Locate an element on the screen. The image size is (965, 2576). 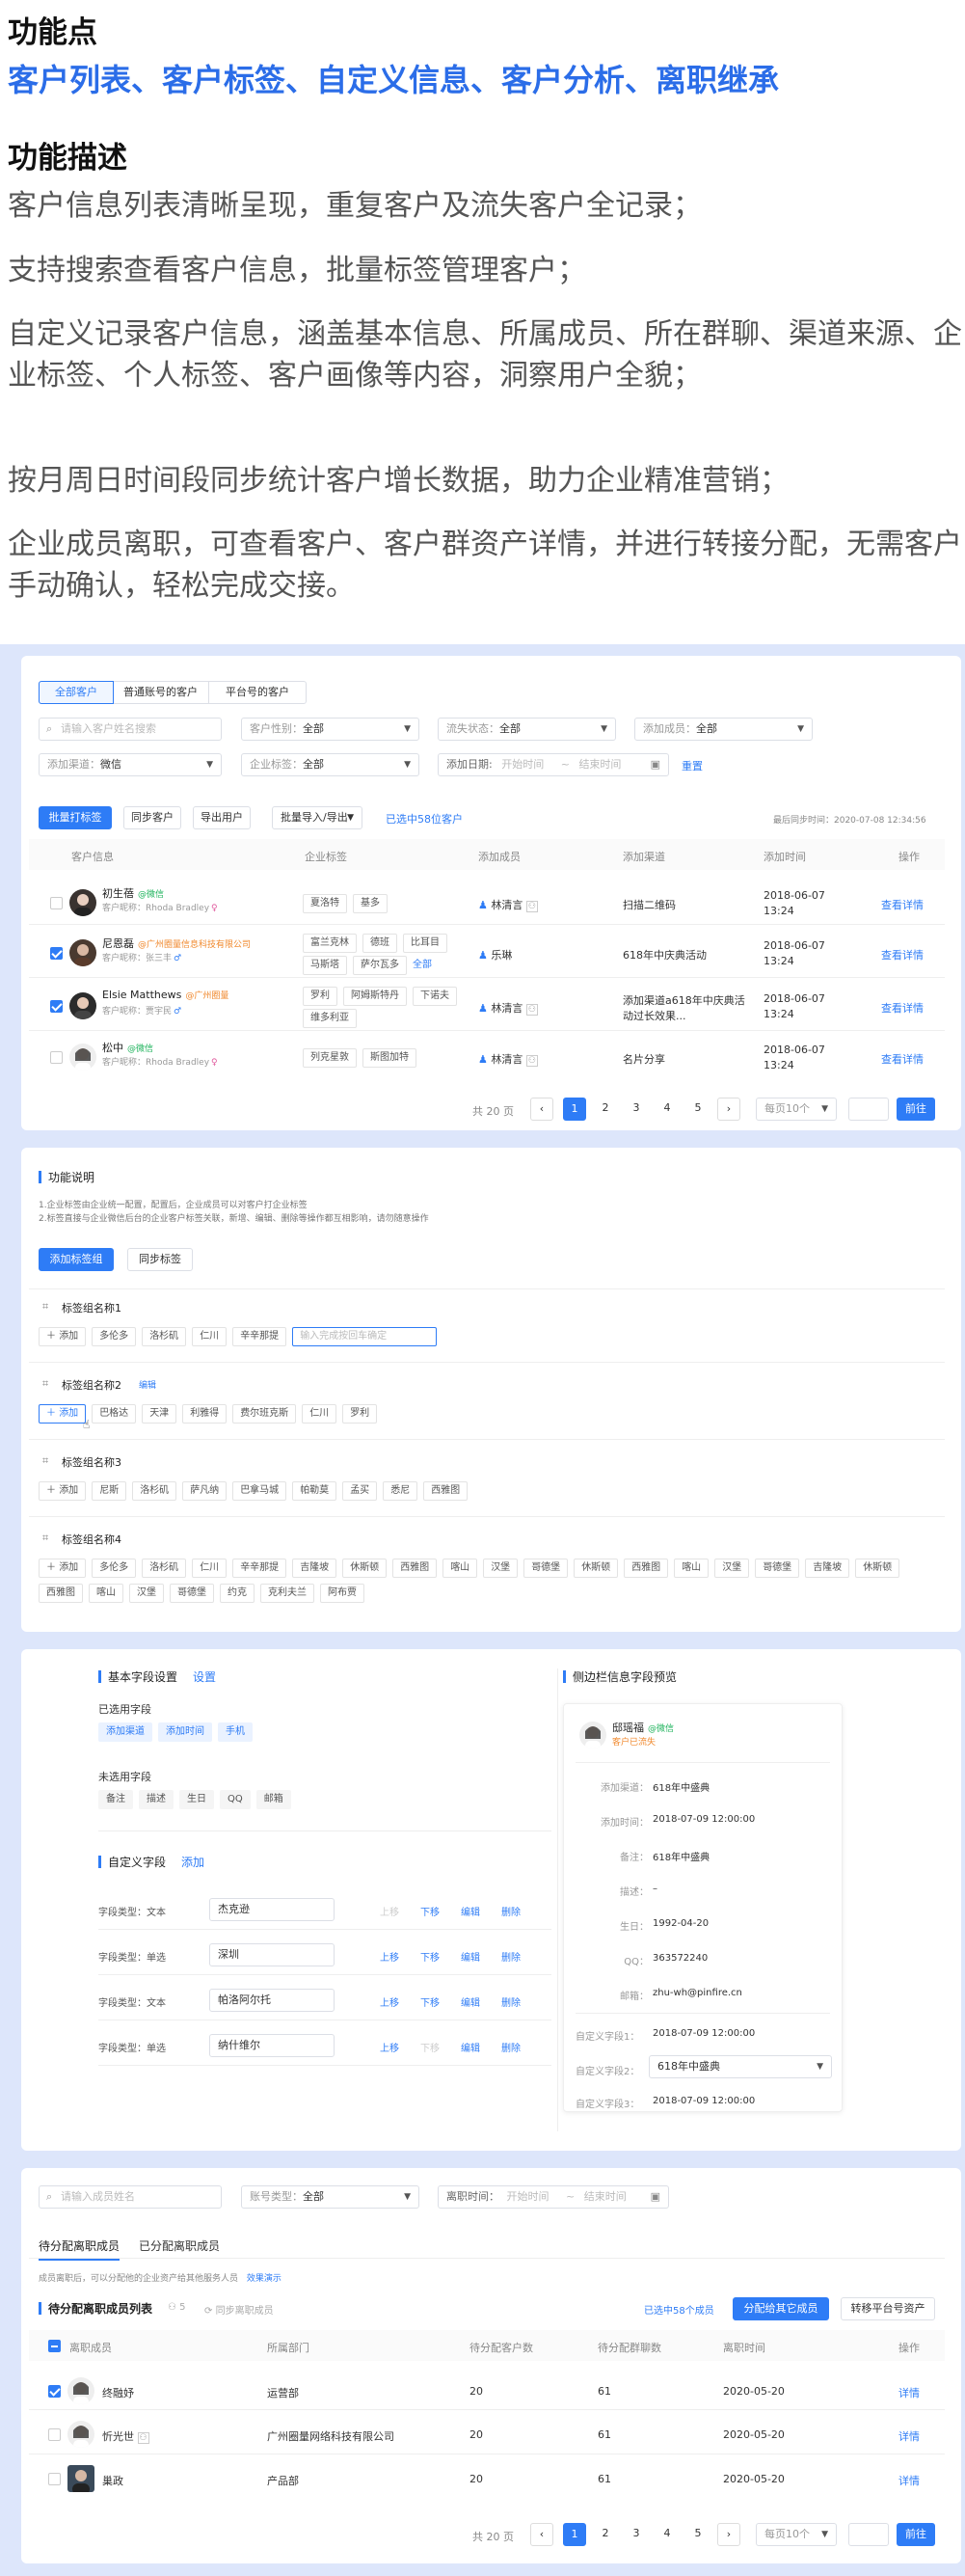
new-tag-input: 输入完成按回车确定 is located at coordinates (365, 1336).